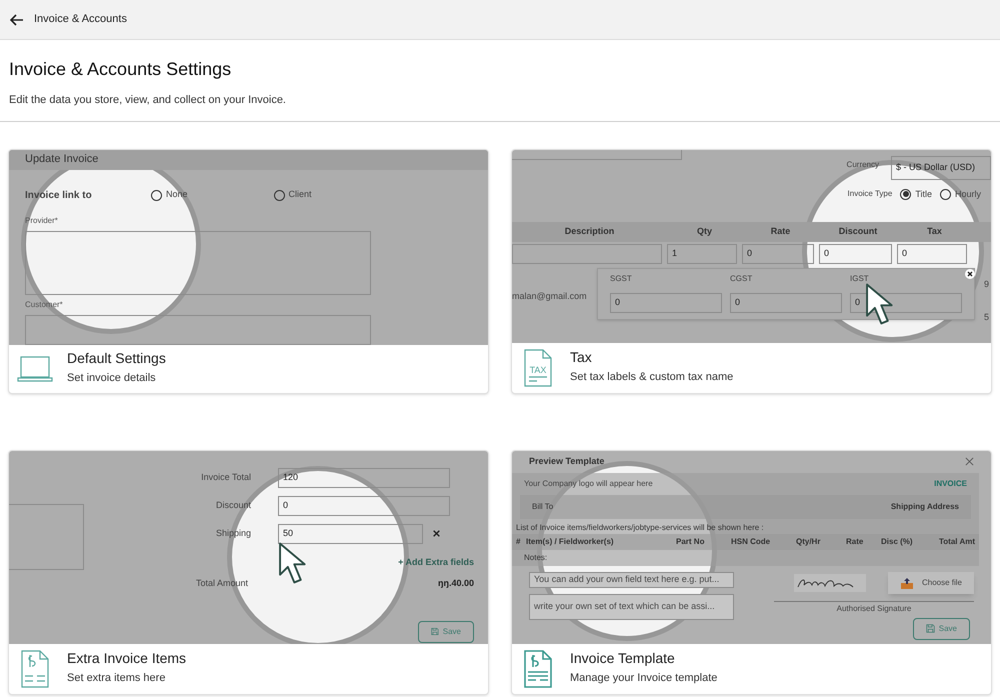 This screenshot has height=697, width=1000. I want to click on signature-drawing, so click(830, 583).